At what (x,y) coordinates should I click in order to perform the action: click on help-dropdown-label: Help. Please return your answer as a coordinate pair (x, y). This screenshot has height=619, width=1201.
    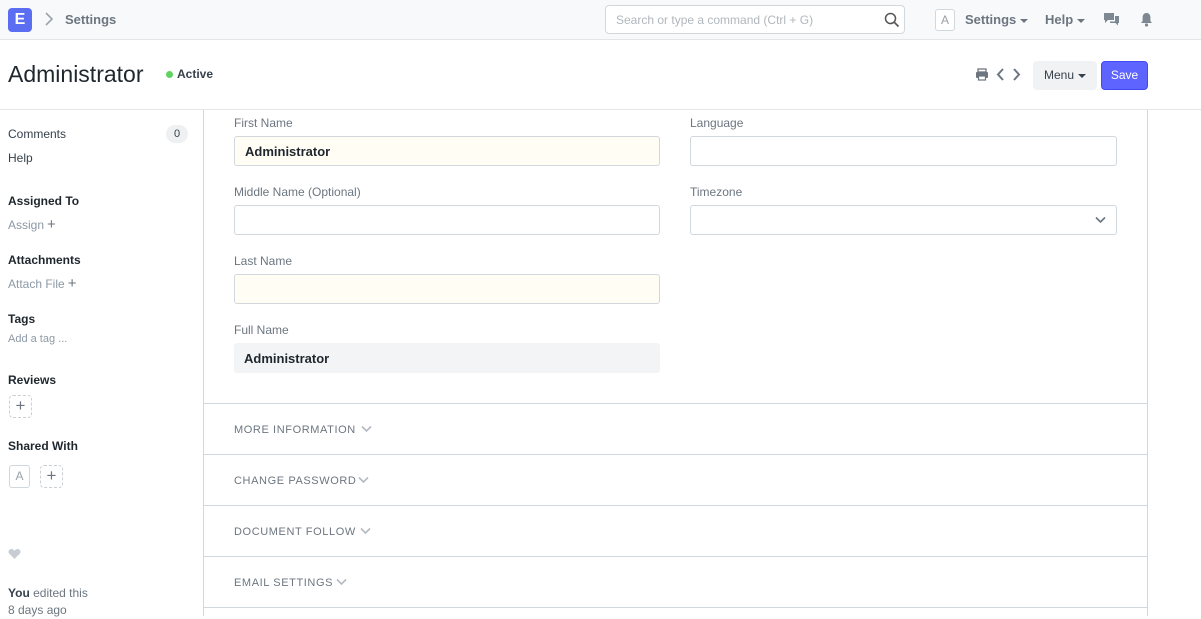
    Looking at the image, I should click on (1059, 19).